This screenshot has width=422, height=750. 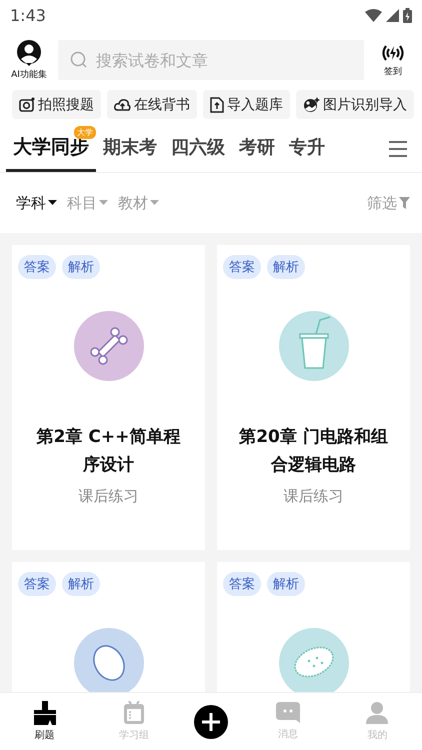 I want to click on filter-icon, so click(x=404, y=203).